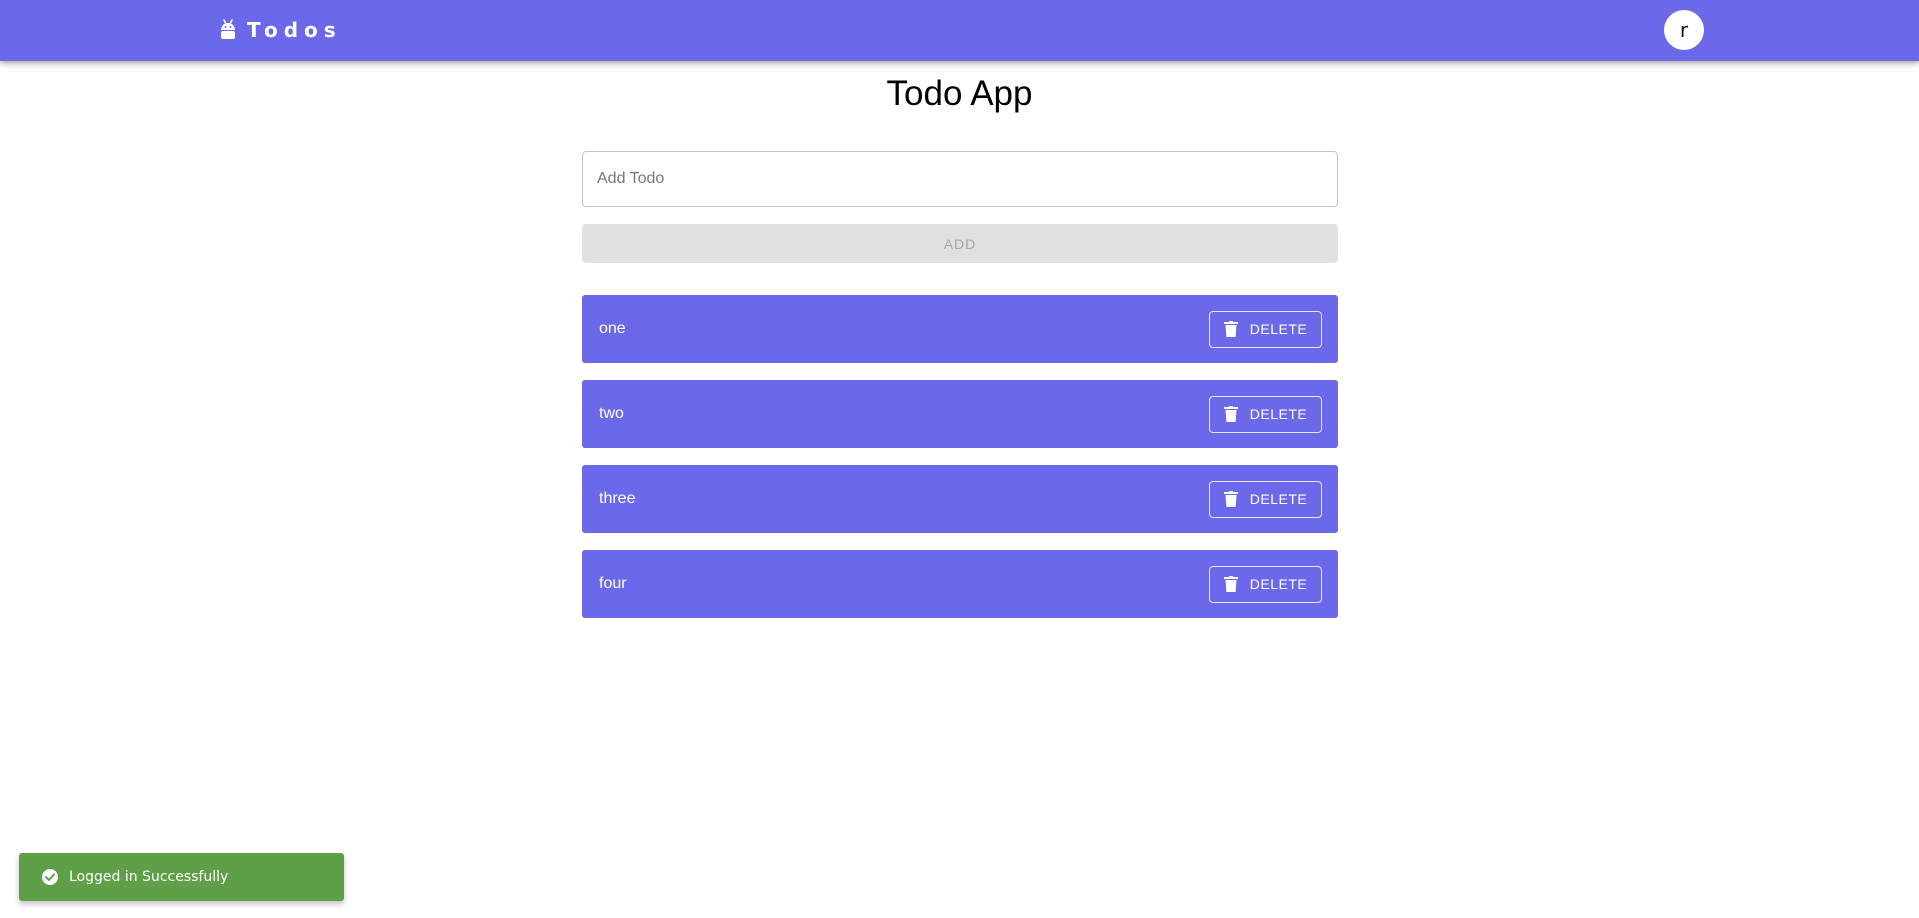  What do you see at coordinates (959, 93) in the screenshot?
I see `page-title: Todo App` at bounding box center [959, 93].